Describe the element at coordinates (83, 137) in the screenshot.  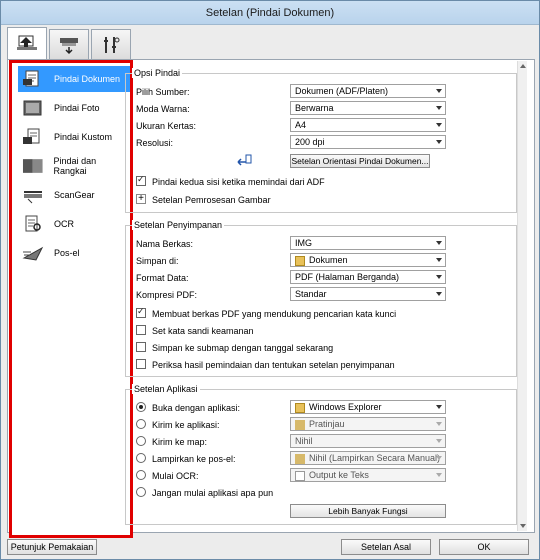
I see `sidebar-item-label: Pindai Kustom` at that location.